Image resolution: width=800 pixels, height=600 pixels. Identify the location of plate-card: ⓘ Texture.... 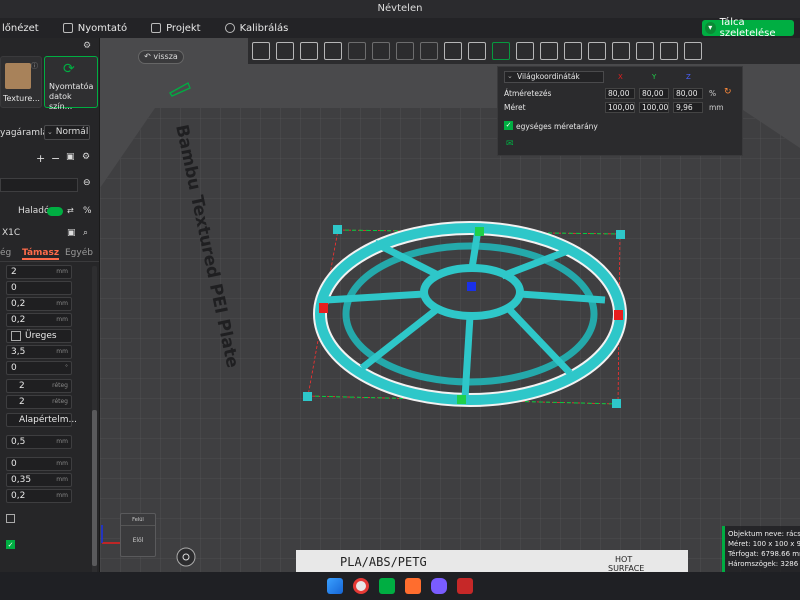
(21, 82).